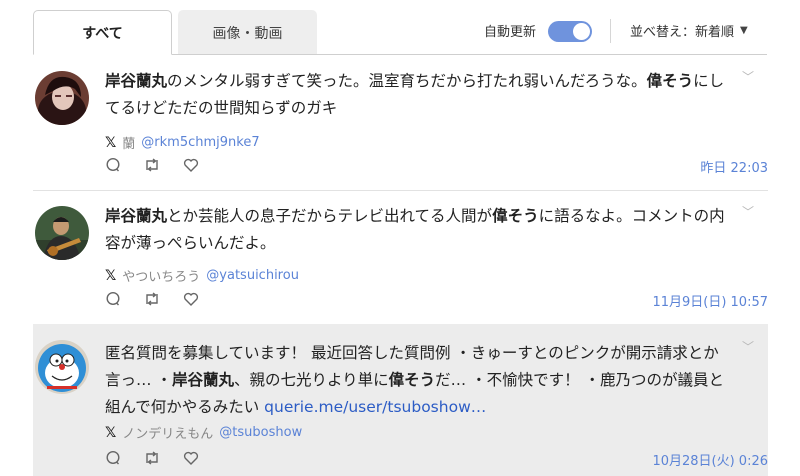 The image size is (800, 476). What do you see at coordinates (682, 32) in the screenshot?
I see `sort-label: 並べ替え：新着順` at bounding box center [682, 32].